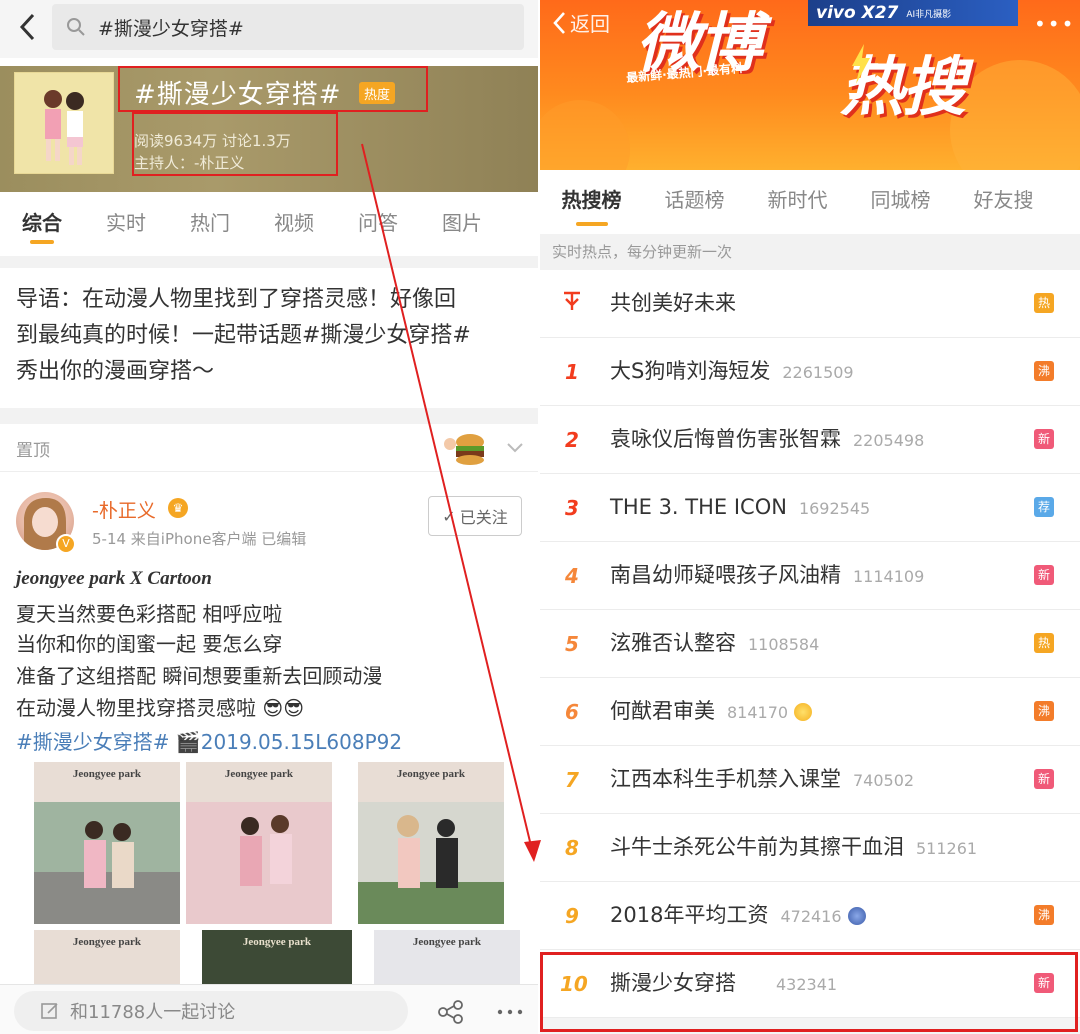 The width and height of the screenshot is (1080, 1034). What do you see at coordinates (1003, 202) in the screenshot?
I see `tab-friends: 好友搜` at bounding box center [1003, 202].